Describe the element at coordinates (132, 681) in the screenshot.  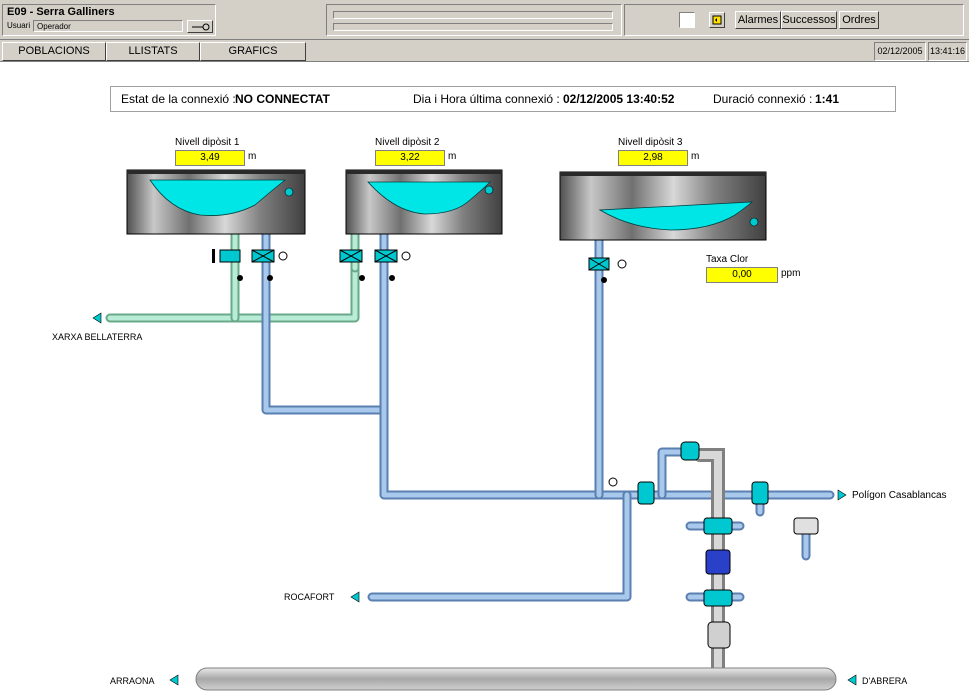
I see `dest-arraona: ARRAONA` at that location.